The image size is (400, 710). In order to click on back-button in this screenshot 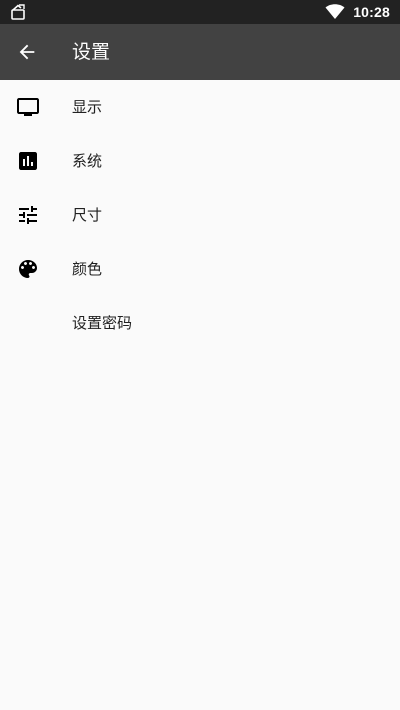, I will do `click(27, 52)`.